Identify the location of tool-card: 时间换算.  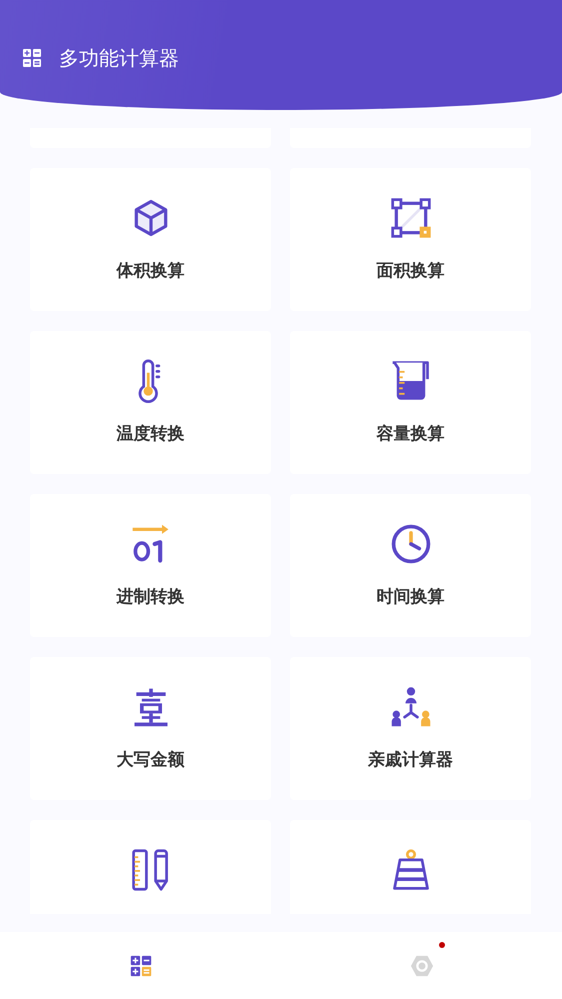
(410, 565).